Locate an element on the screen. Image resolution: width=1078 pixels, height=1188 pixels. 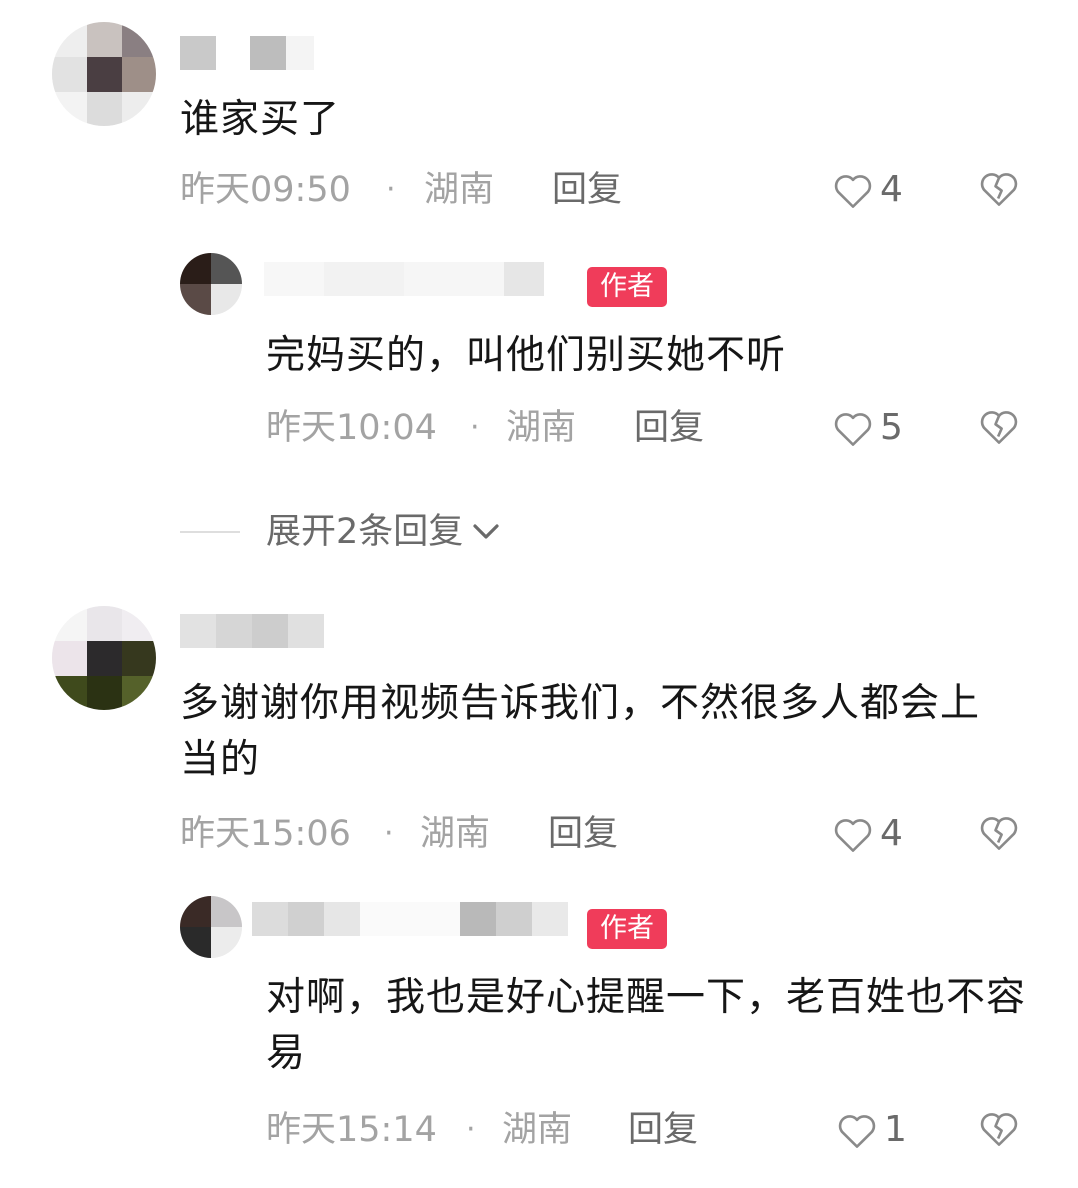
like-button: 1 is located at coordinates (871, 1130).